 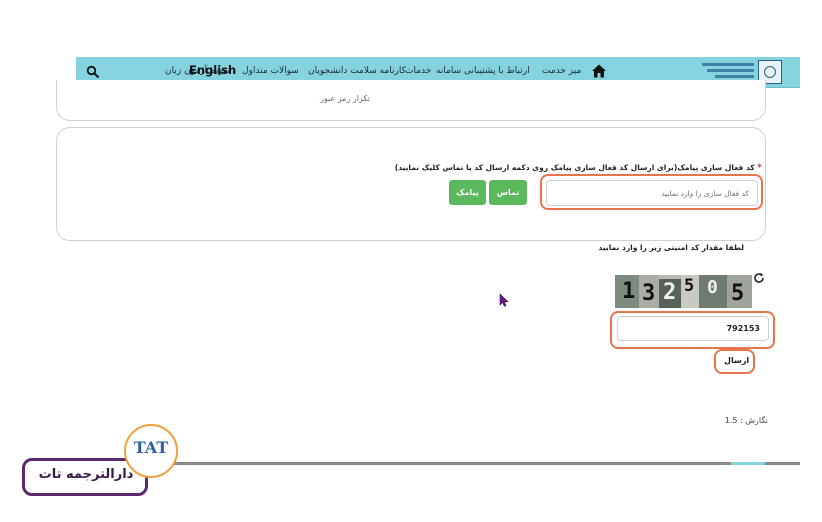 I want to click on captcha-digit: 2, so click(x=670, y=292).